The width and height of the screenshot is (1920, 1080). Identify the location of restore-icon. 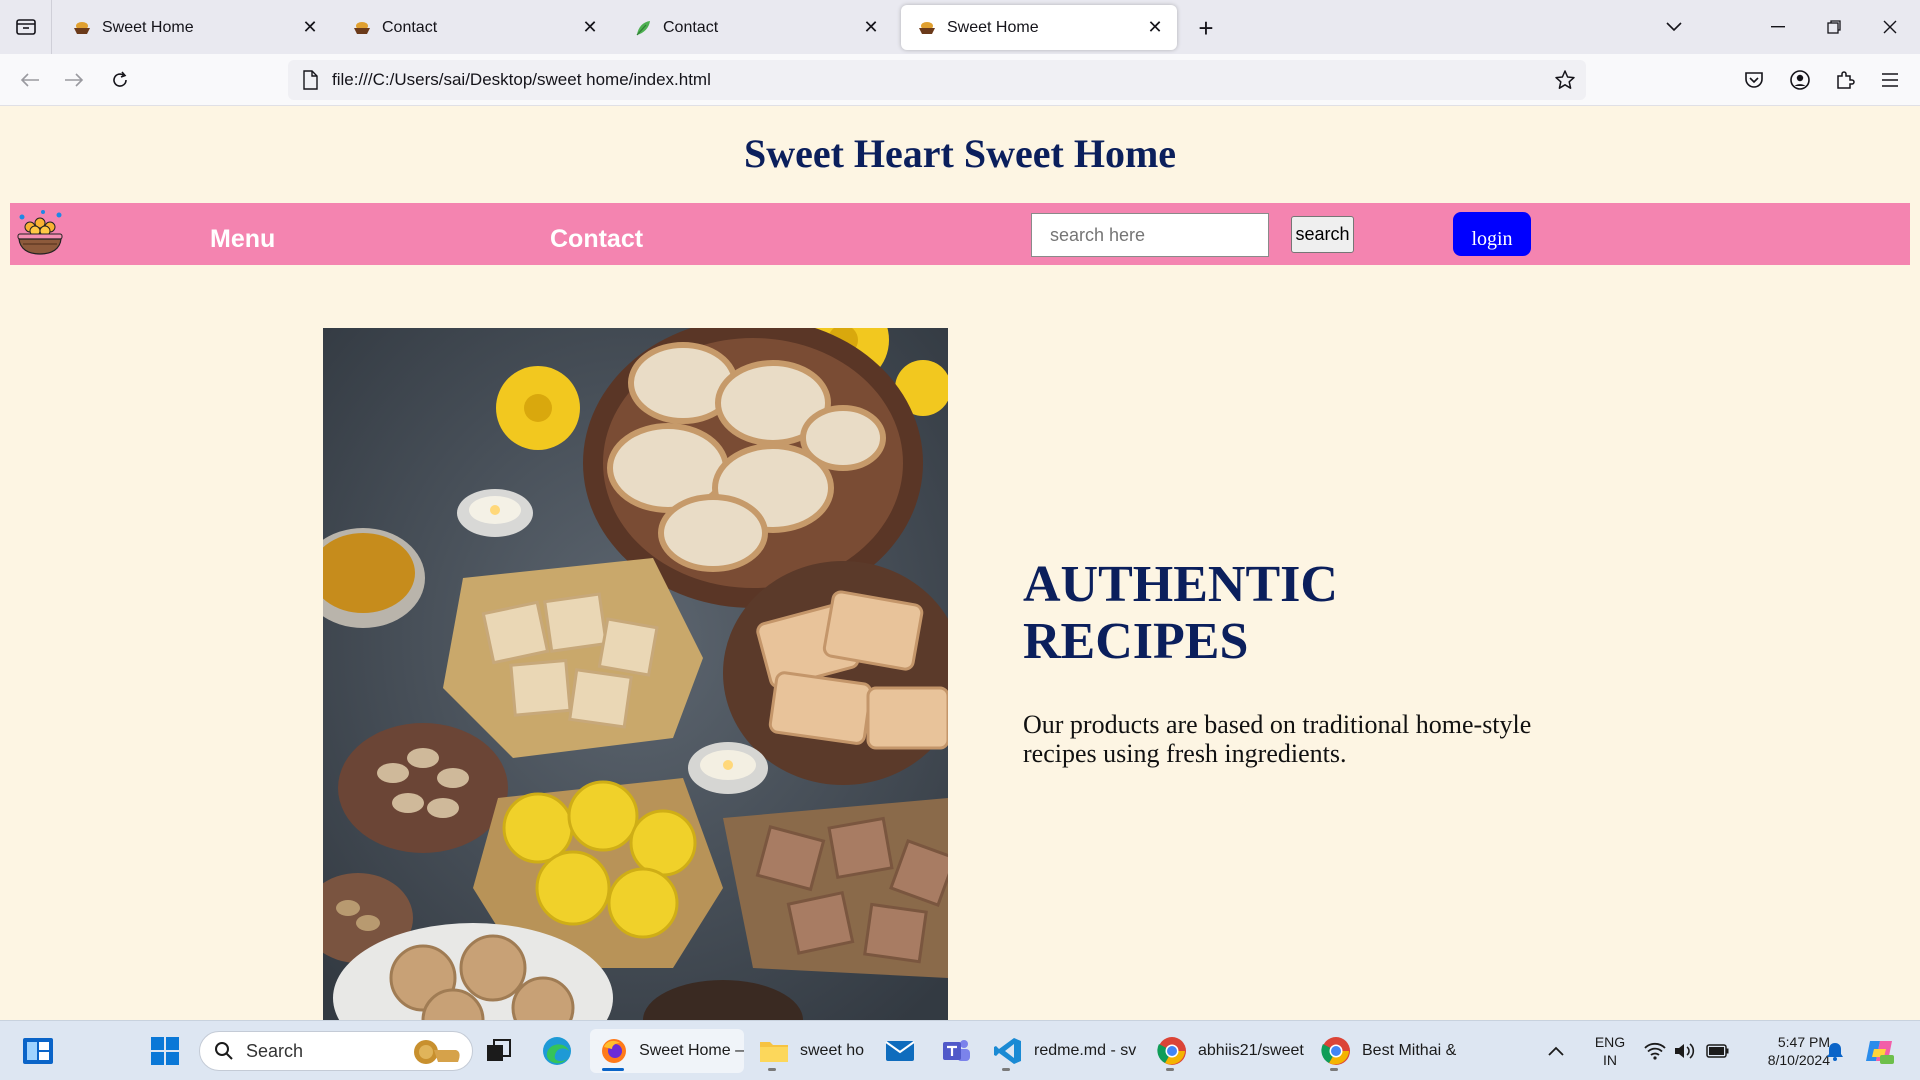
(1834, 27).